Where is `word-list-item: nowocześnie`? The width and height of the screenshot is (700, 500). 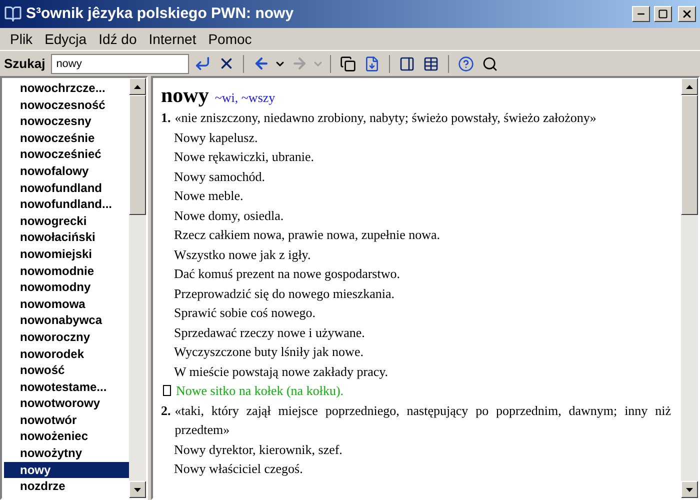
word-list-item: nowocześnie is located at coordinates (66, 138).